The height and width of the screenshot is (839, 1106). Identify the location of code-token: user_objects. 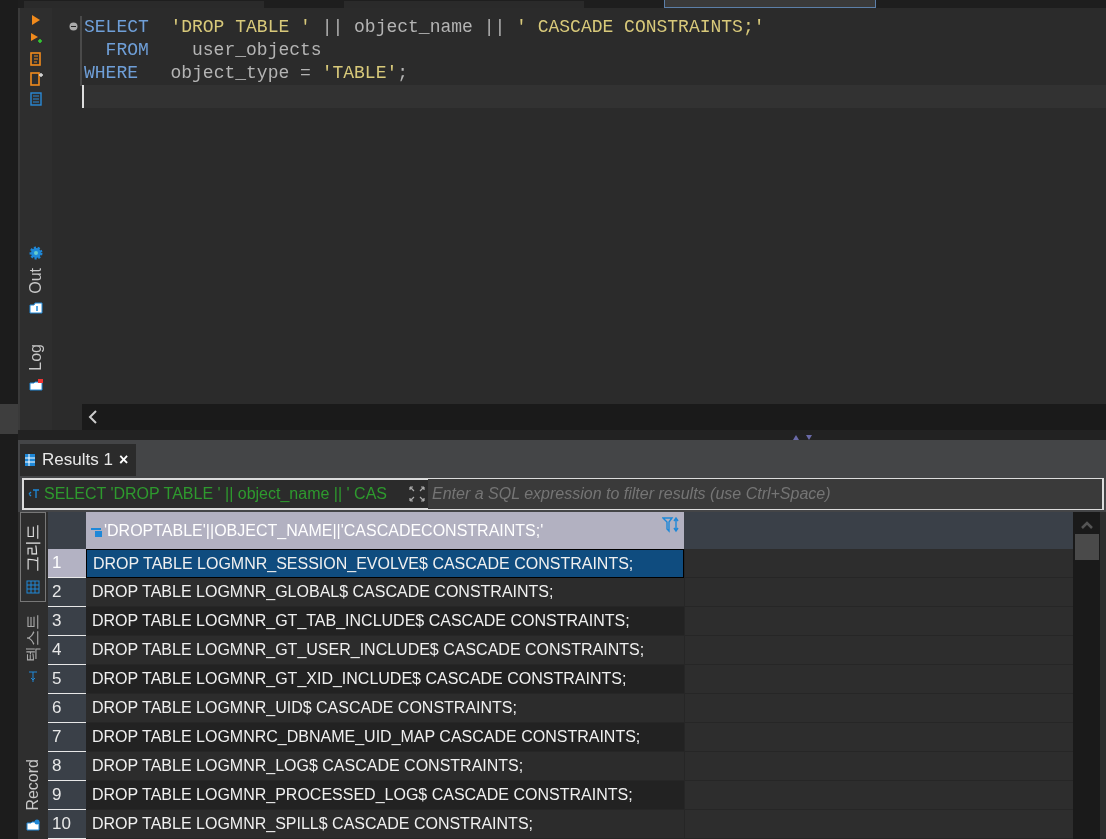
(256, 50).